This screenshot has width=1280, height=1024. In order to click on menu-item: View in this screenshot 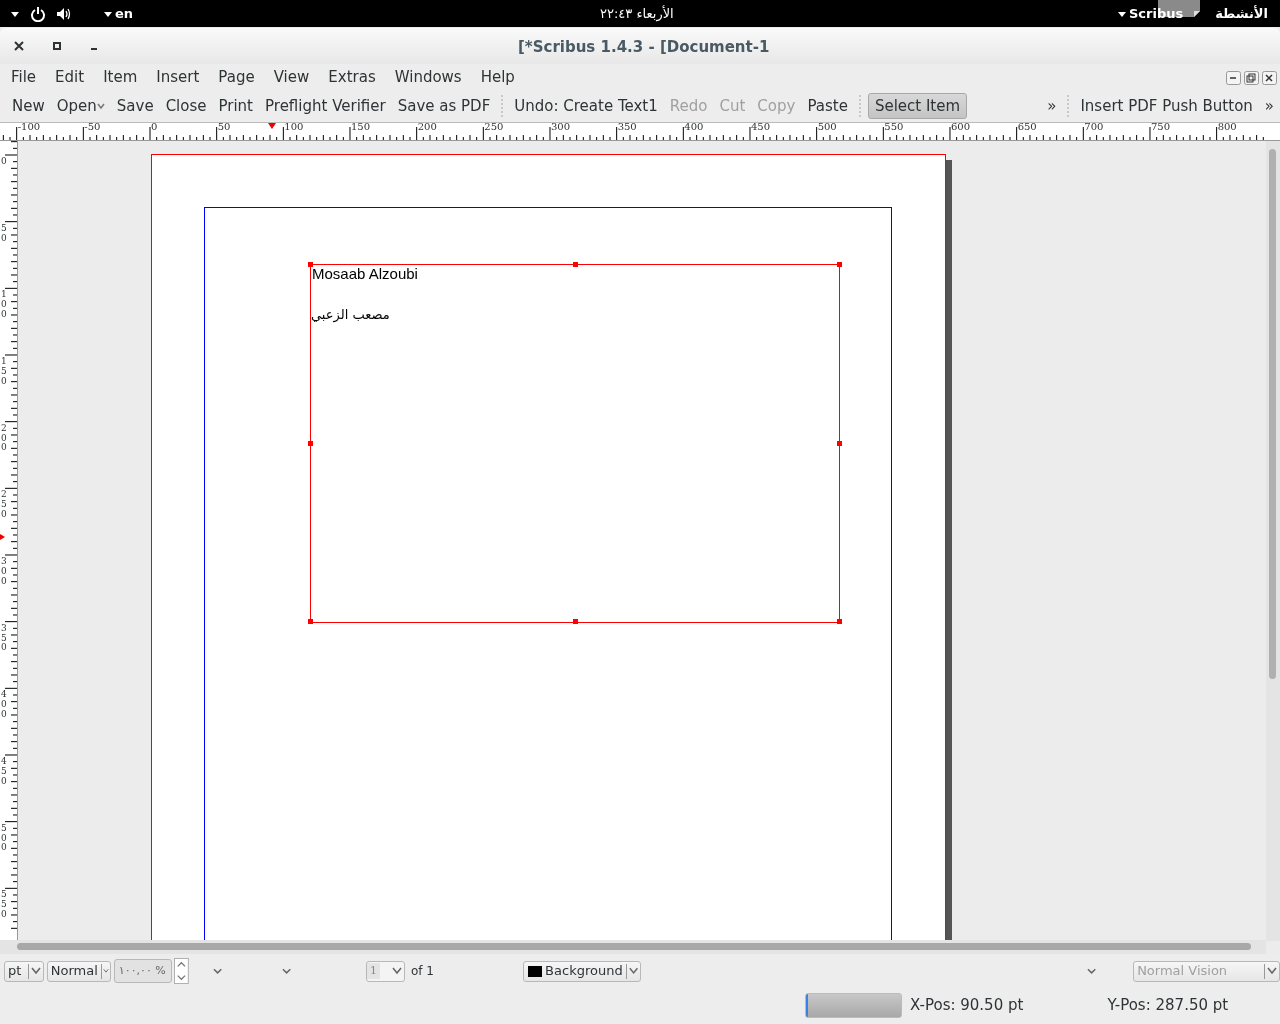, I will do `click(291, 77)`.